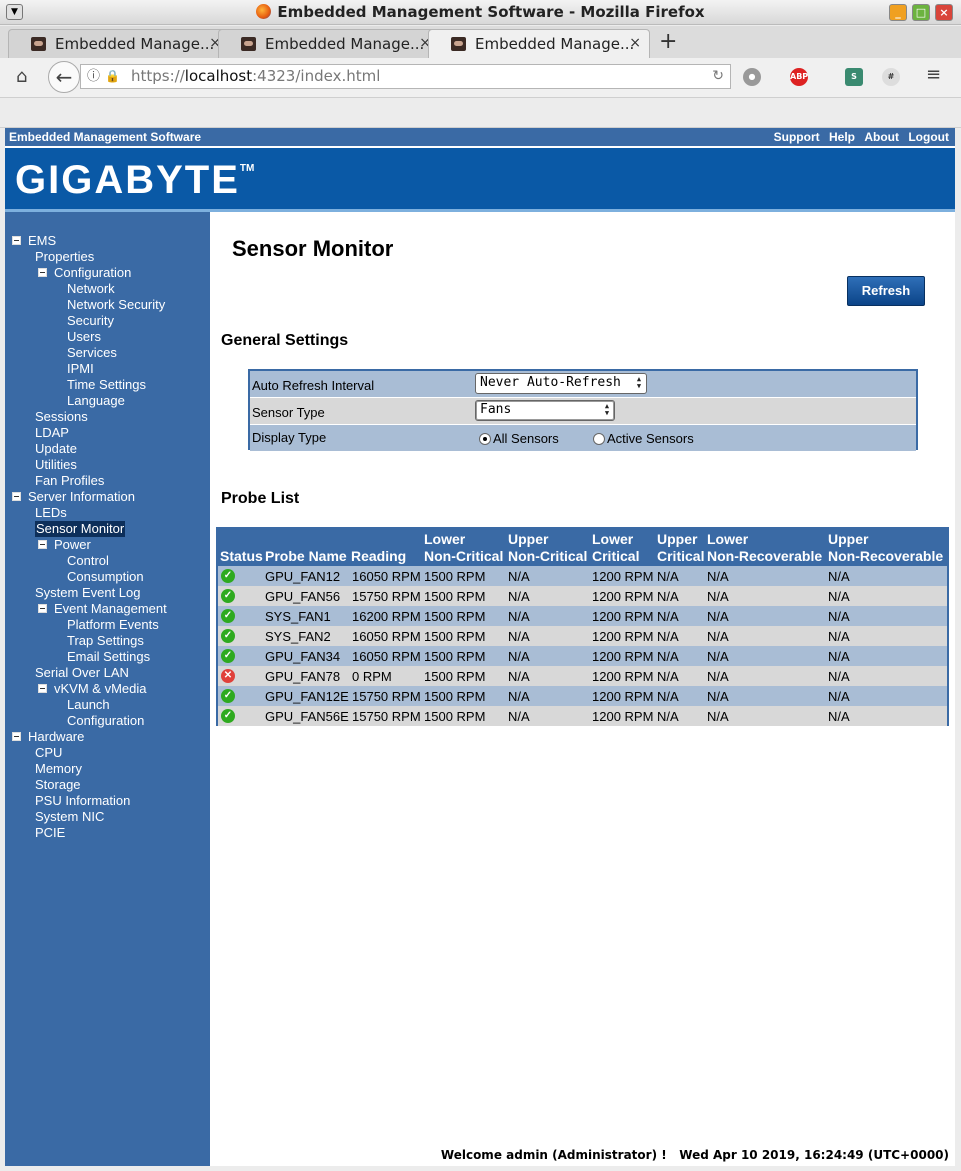  What do you see at coordinates (519, 438) in the screenshot?
I see `all-sensors-radio: All Sensors` at bounding box center [519, 438].